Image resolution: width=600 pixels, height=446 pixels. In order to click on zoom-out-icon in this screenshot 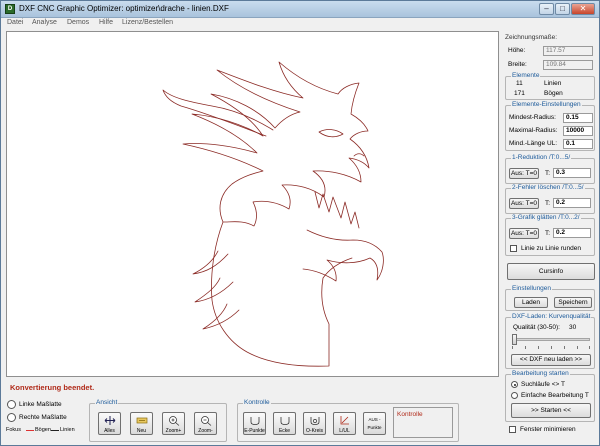, I will do `click(206, 421)`.